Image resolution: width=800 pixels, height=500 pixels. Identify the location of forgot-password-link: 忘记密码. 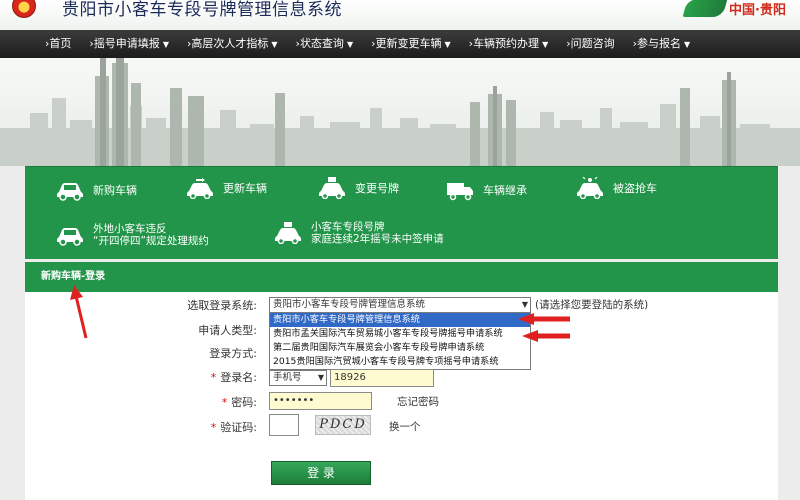
(418, 401).